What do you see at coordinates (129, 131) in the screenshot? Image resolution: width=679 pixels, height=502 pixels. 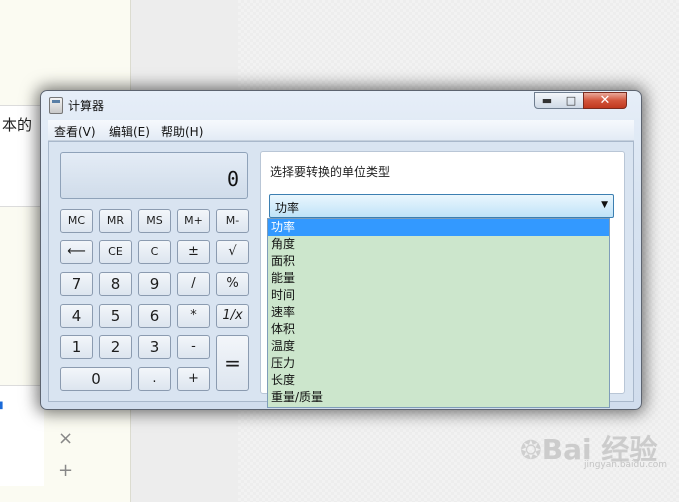 I see `menu-edit: 编辑(E)` at bounding box center [129, 131].